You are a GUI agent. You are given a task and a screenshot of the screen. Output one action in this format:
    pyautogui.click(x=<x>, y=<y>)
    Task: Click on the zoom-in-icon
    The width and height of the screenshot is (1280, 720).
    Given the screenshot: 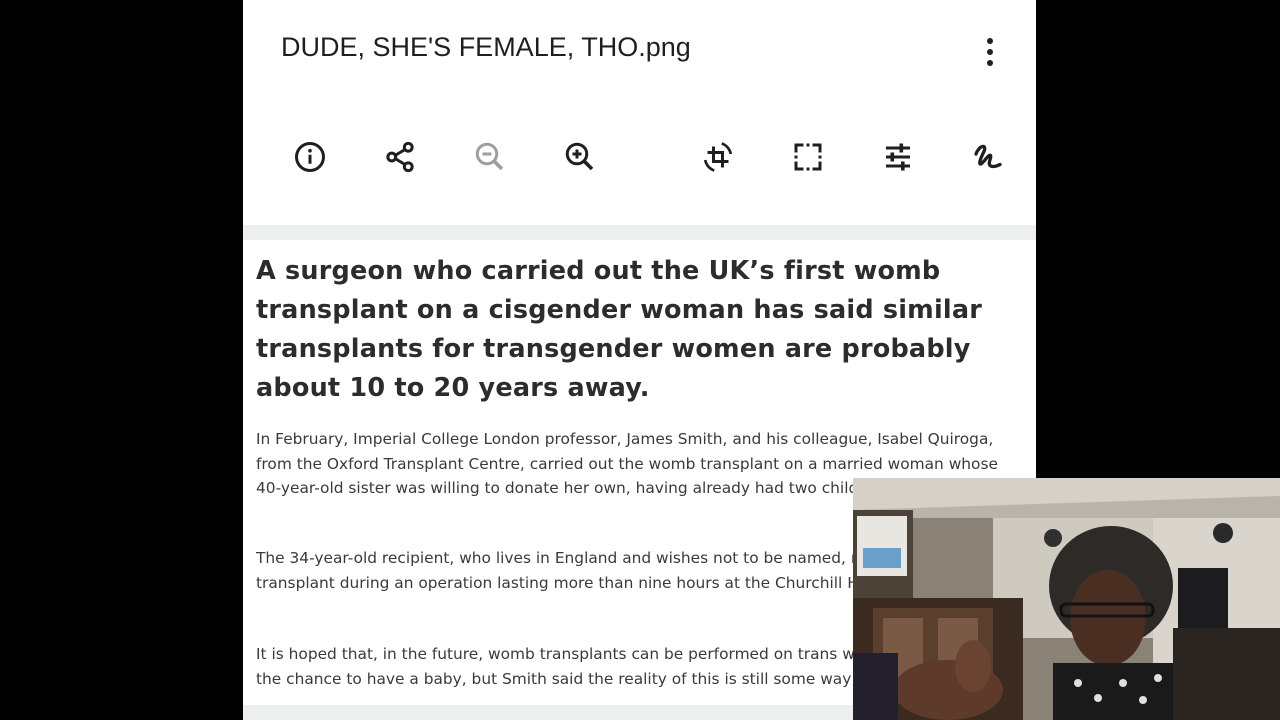 What is the action you would take?
    pyautogui.click(x=579, y=156)
    